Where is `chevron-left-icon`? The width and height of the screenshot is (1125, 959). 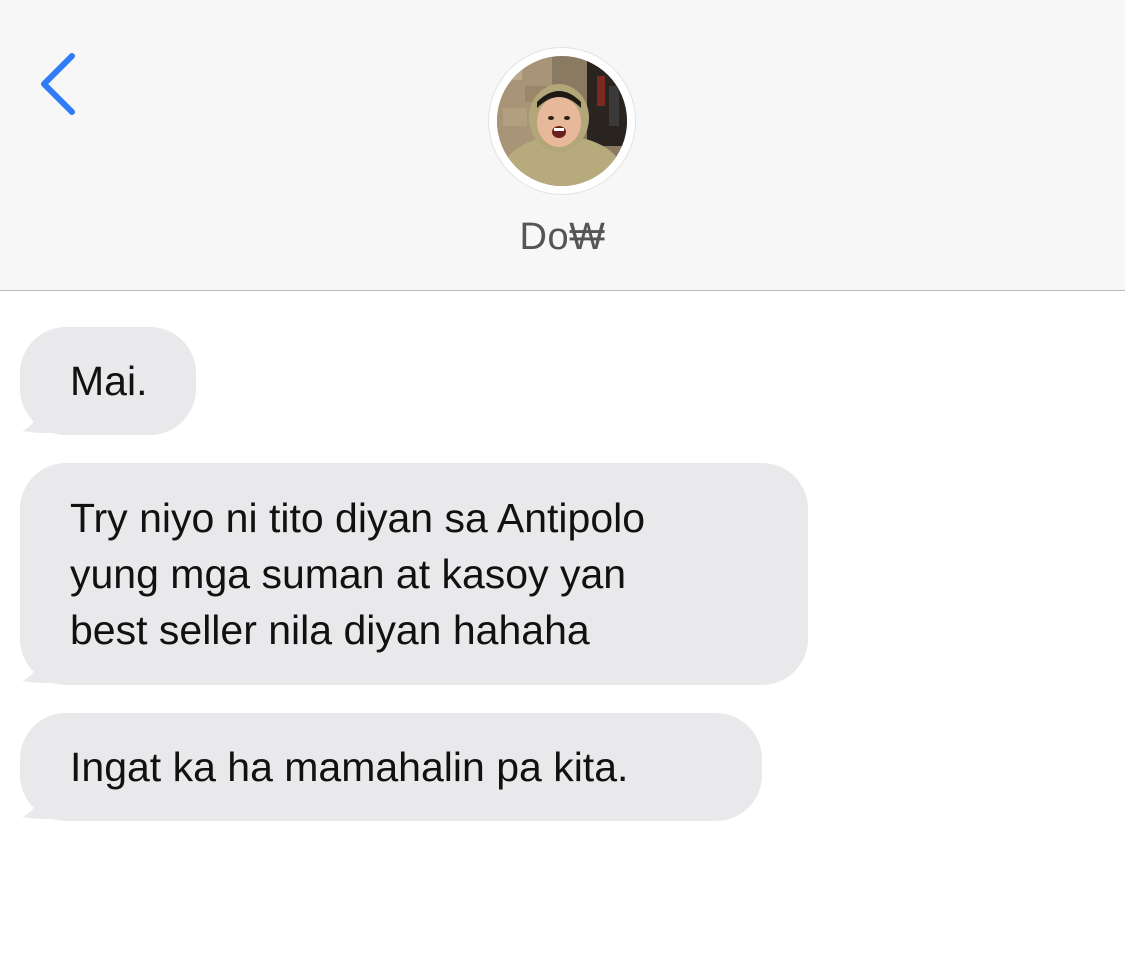 chevron-left-icon is located at coordinates (58, 84).